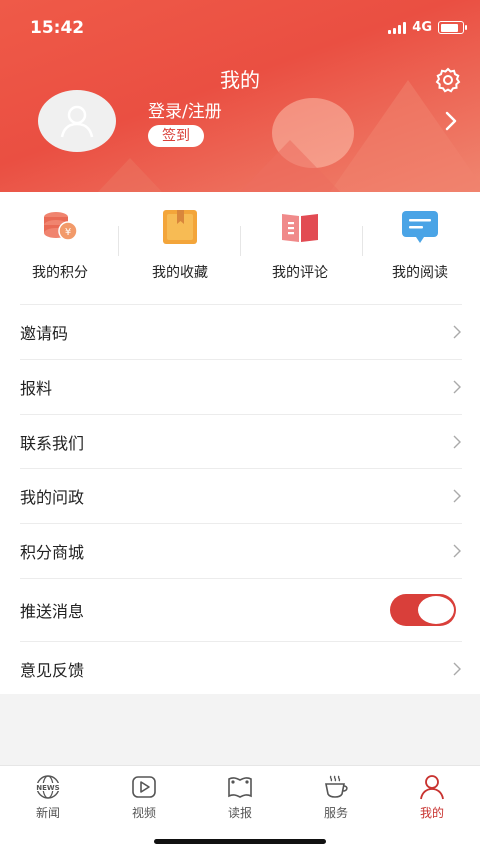 The height and width of the screenshot is (853, 480). Describe the element at coordinates (240, 841) in the screenshot. I see `home-indicator` at that location.